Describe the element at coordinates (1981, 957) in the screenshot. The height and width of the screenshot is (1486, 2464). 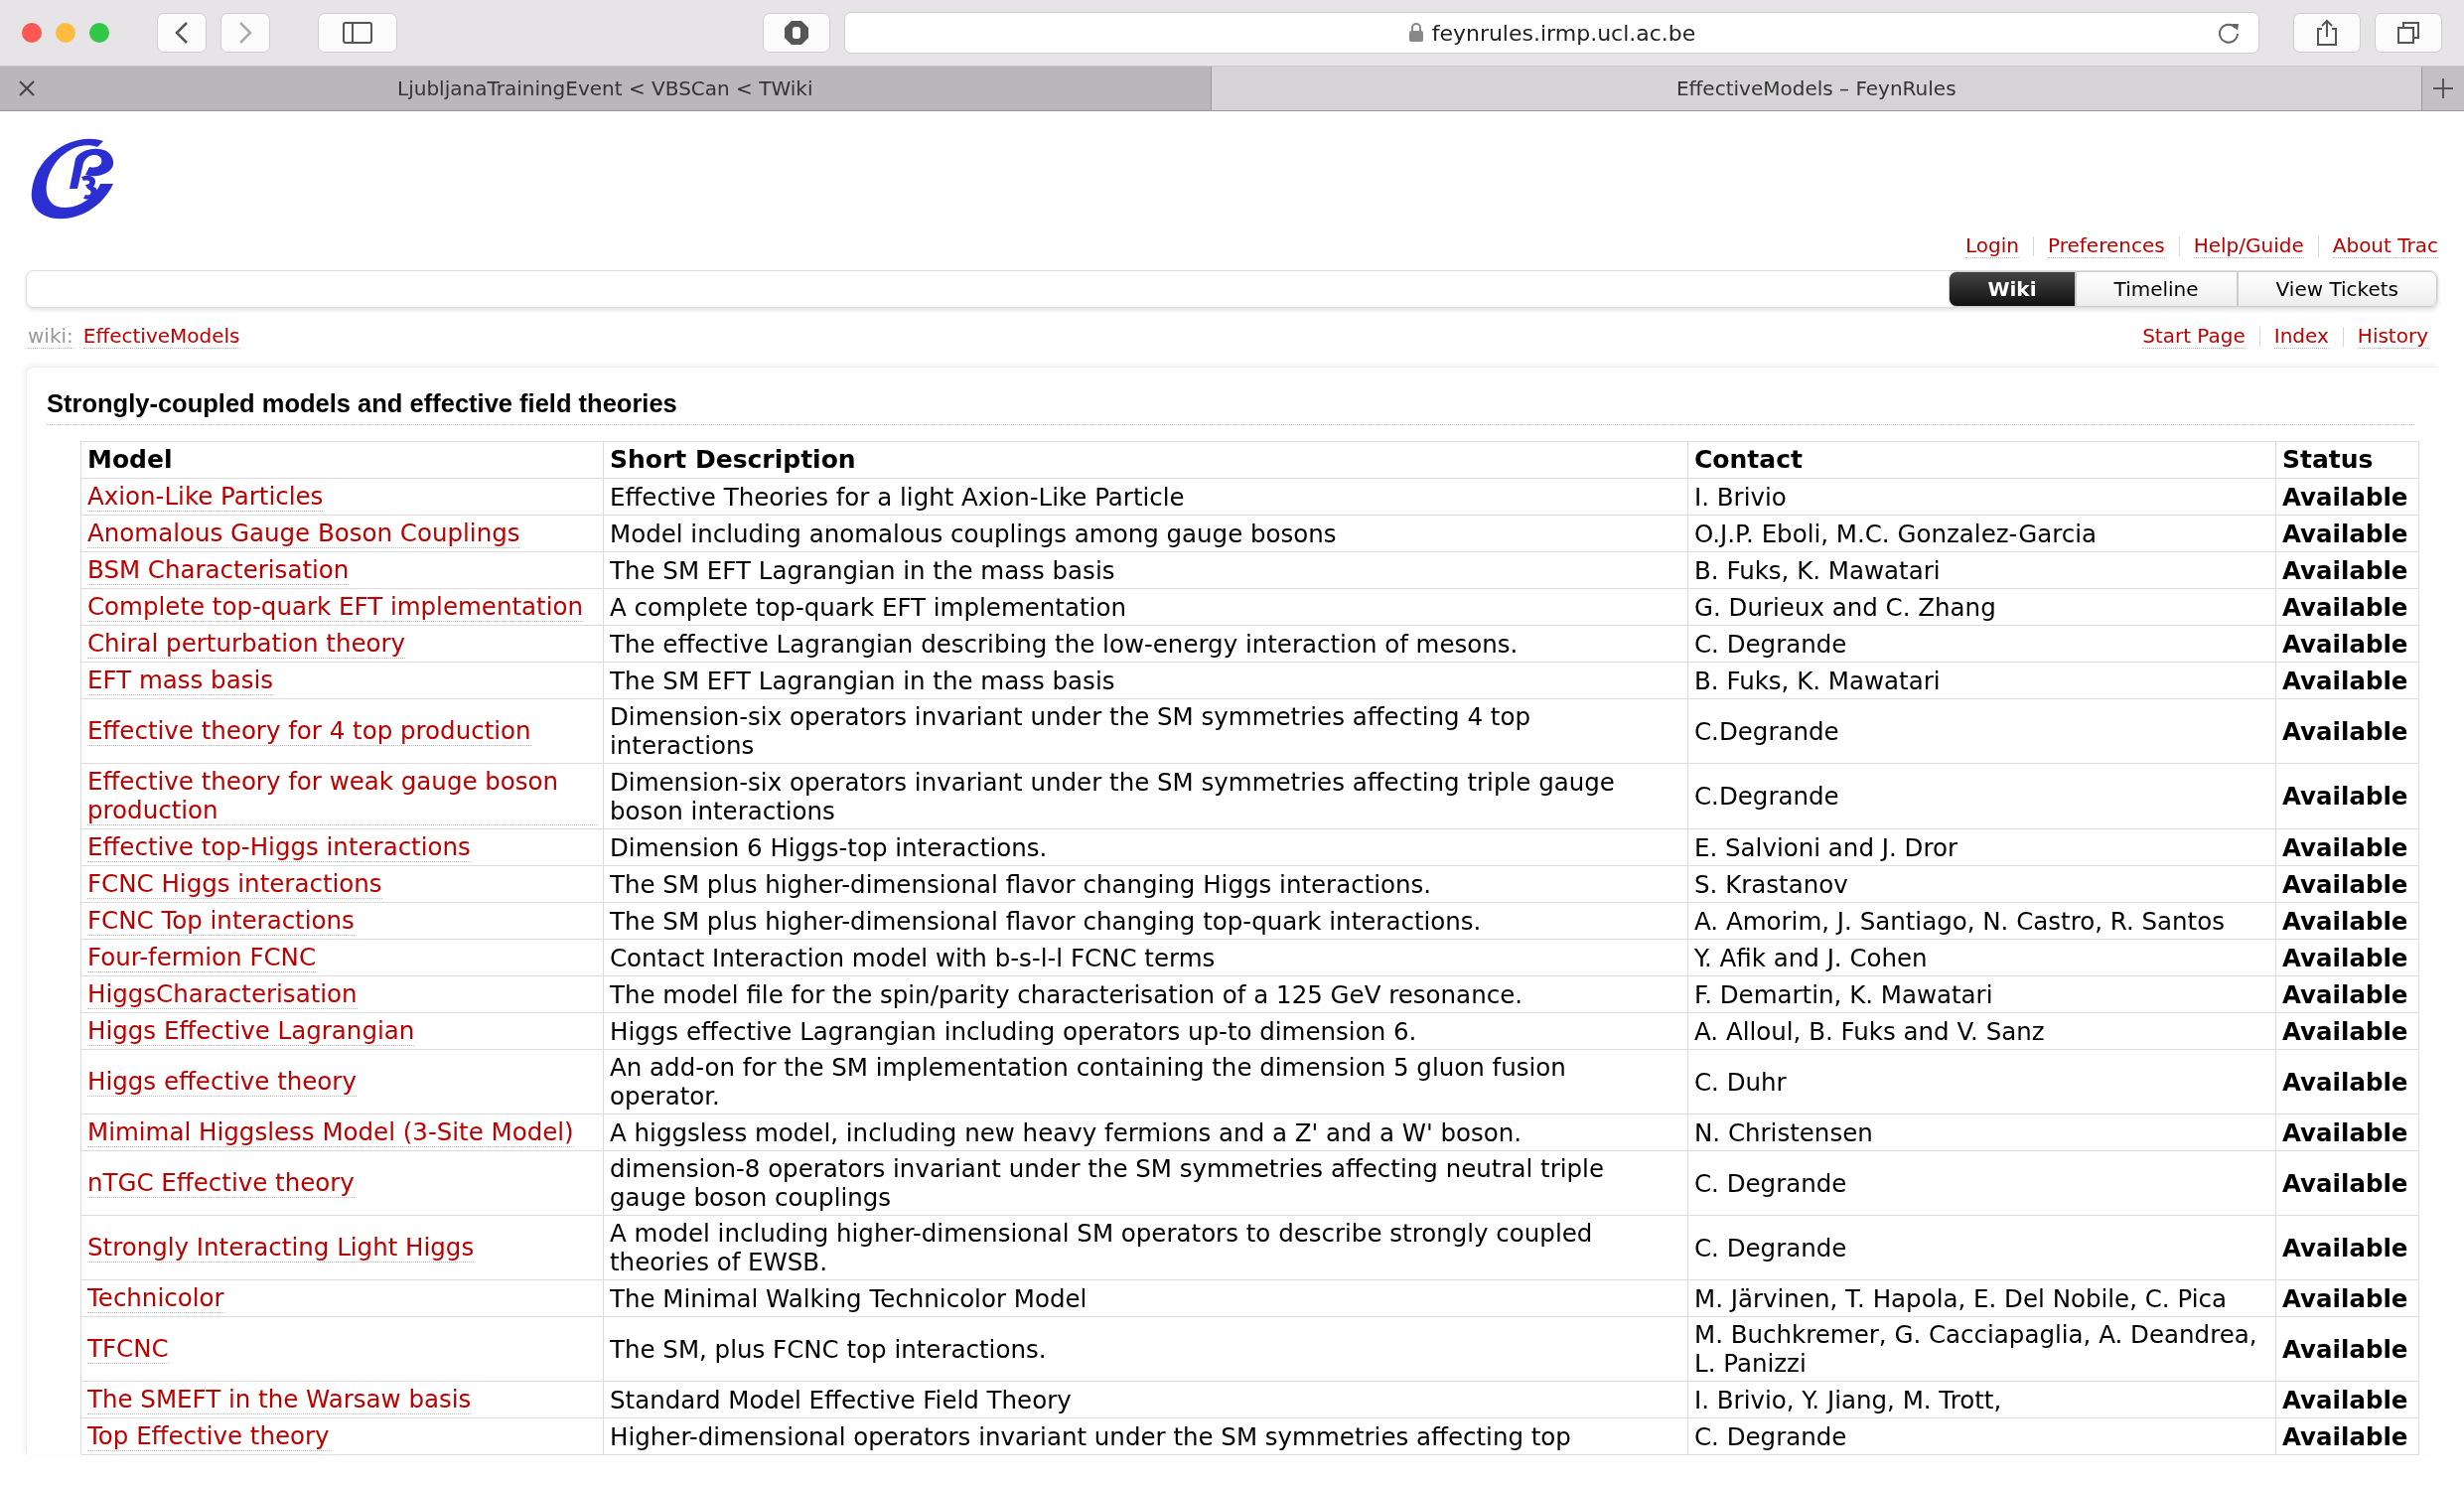
I see `contact-cell: Y. Afik and J. Cohen` at that location.